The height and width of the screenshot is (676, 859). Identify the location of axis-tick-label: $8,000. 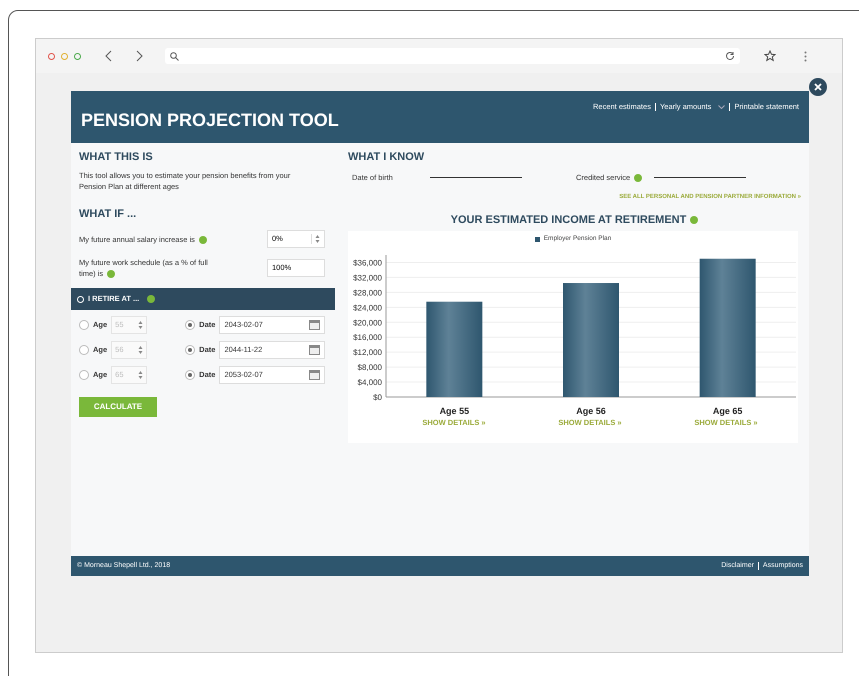
(370, 367).